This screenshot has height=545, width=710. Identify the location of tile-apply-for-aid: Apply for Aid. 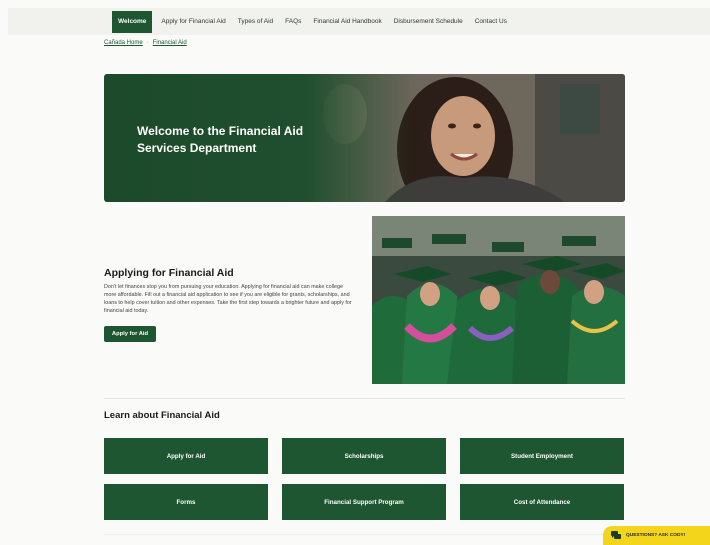
(186, 456).